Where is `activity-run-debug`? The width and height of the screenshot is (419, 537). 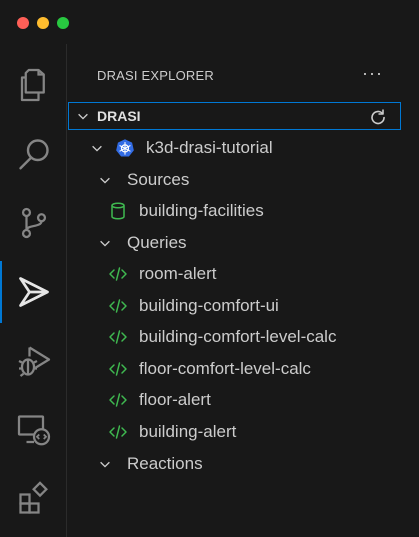
activity-run-debug is located at coordinates (33, 361).